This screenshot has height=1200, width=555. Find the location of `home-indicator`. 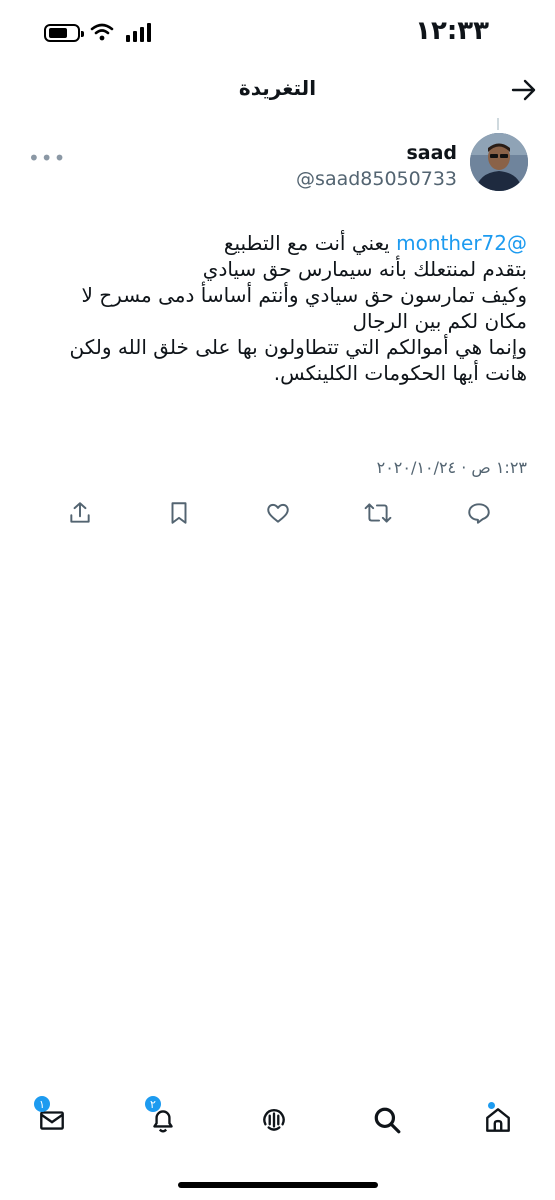

home-indicator is located at coordinates (278, 1185).